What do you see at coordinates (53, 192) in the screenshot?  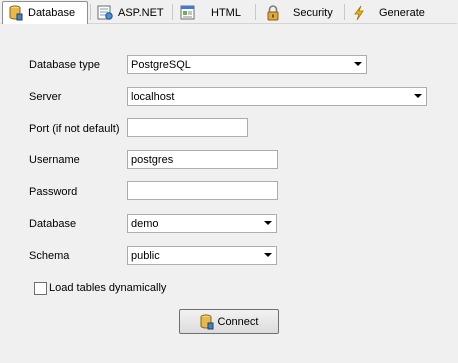 I see `password-label: Password` at bounding box center [53, 192].